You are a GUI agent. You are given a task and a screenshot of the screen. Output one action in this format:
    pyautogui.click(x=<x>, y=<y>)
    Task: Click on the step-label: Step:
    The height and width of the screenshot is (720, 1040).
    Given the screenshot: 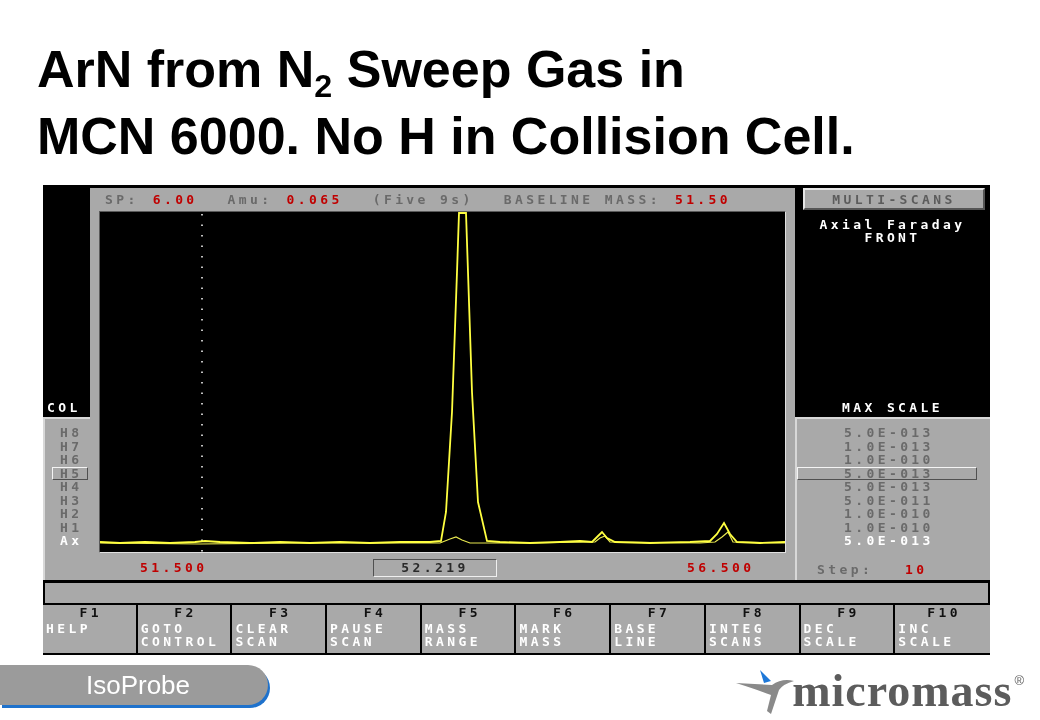 What is the action you would take?
    pyautogui.click(x=846, y=569)
    